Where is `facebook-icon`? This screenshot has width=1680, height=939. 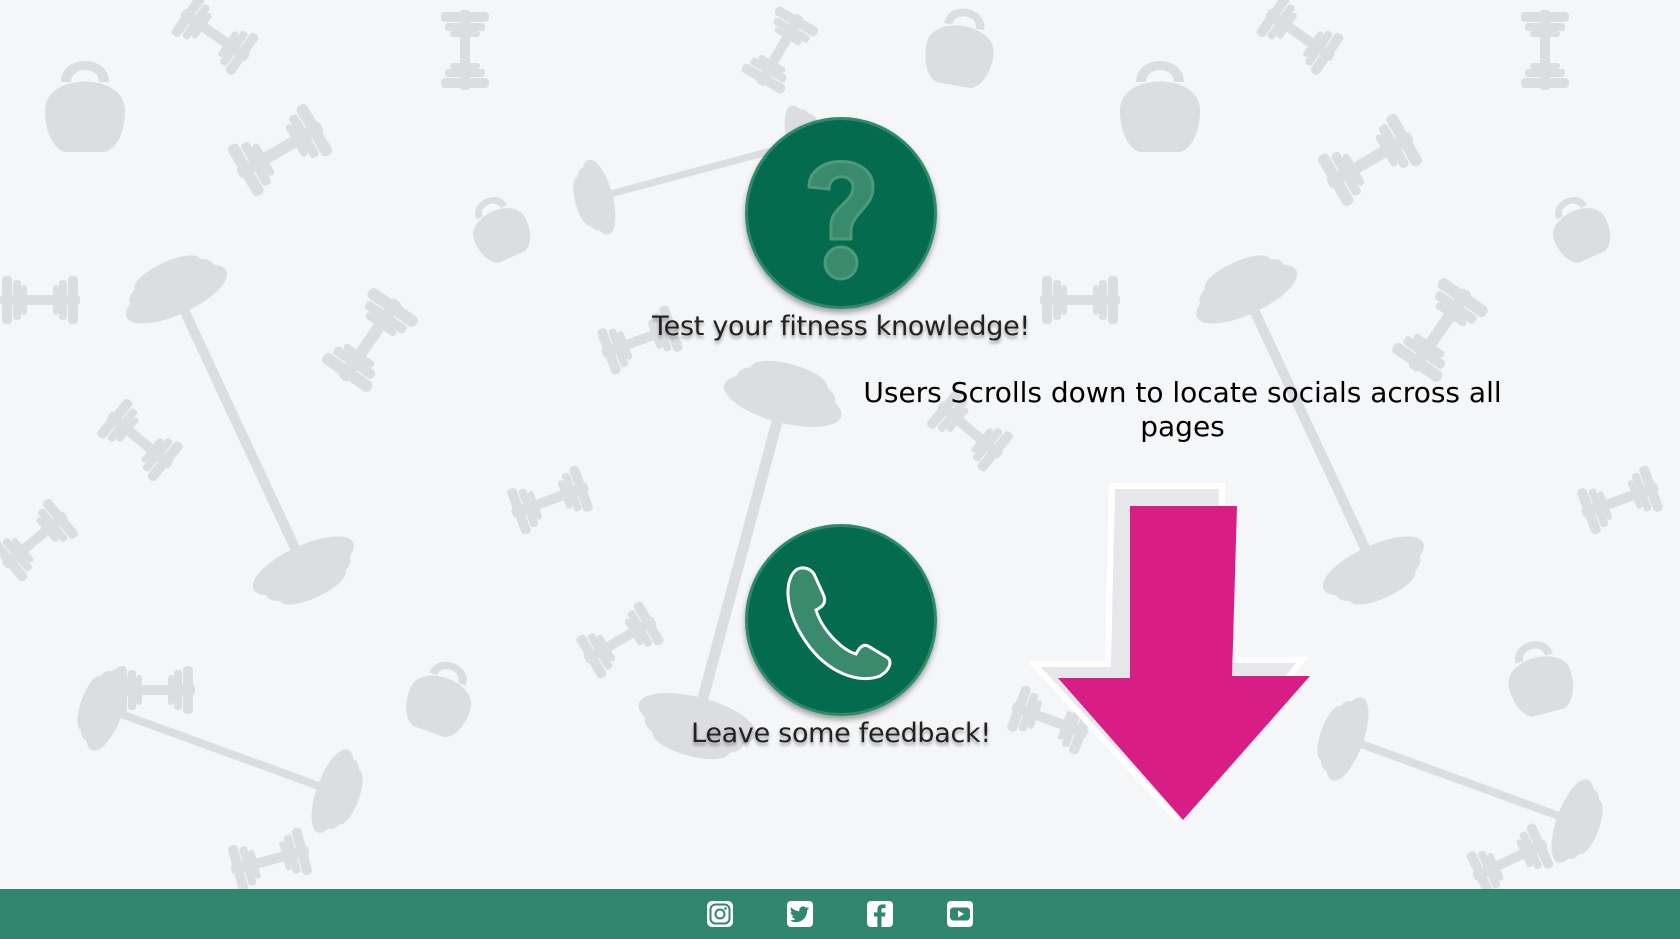
facebook-icon is located at coordinates (880, 914).